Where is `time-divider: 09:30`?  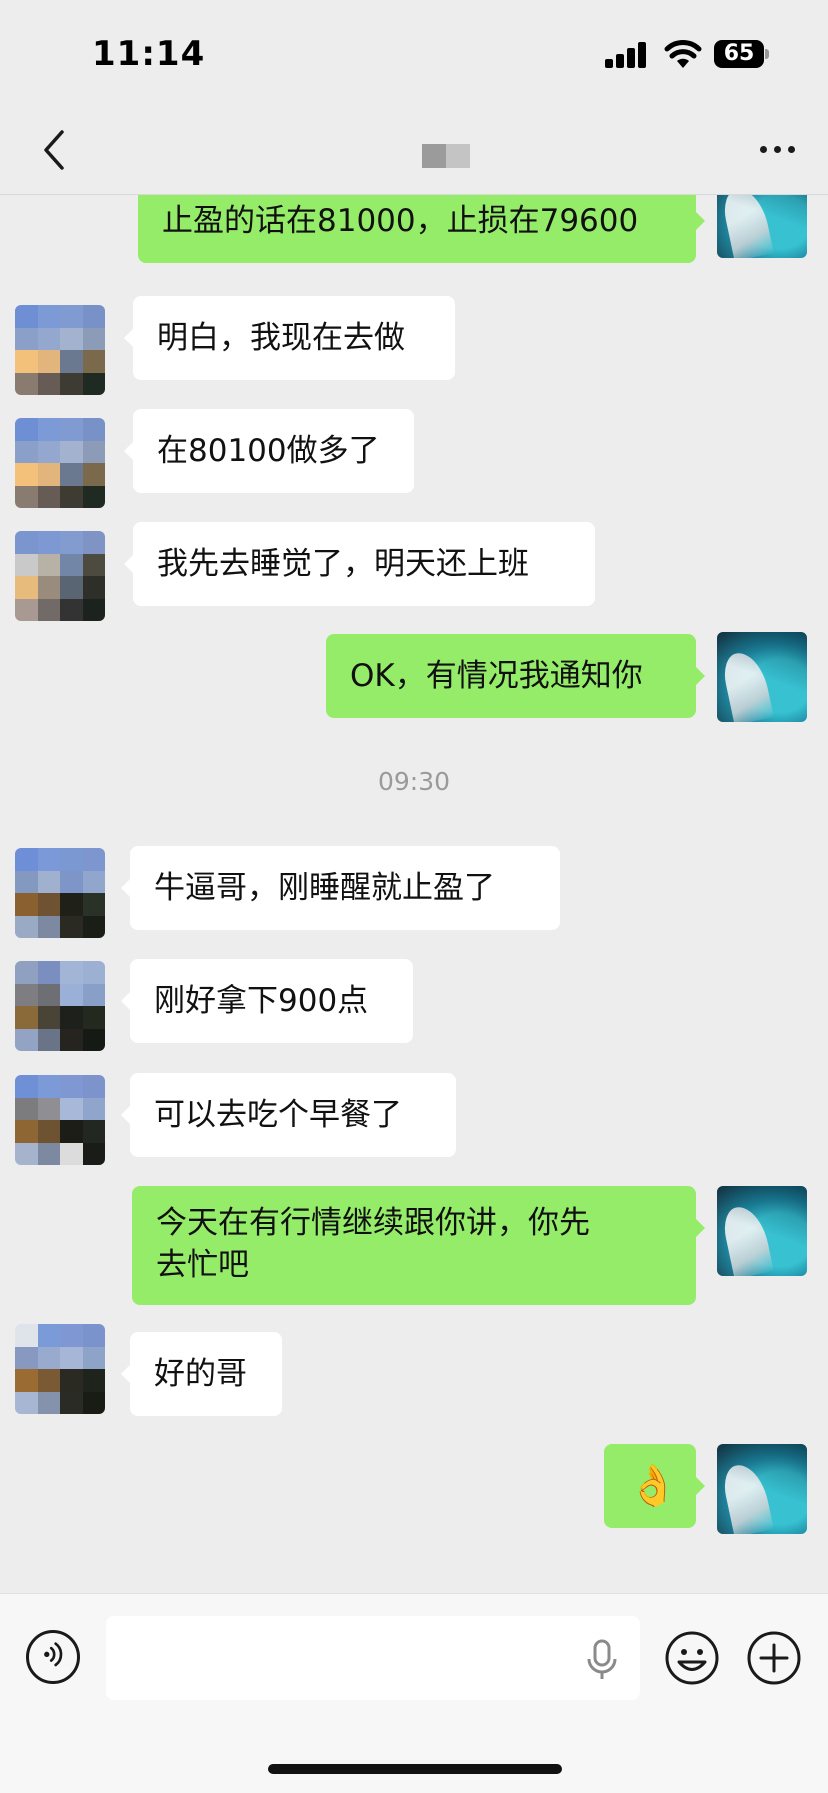
time-divider: 09:30 is located at coordinates (414, 781).